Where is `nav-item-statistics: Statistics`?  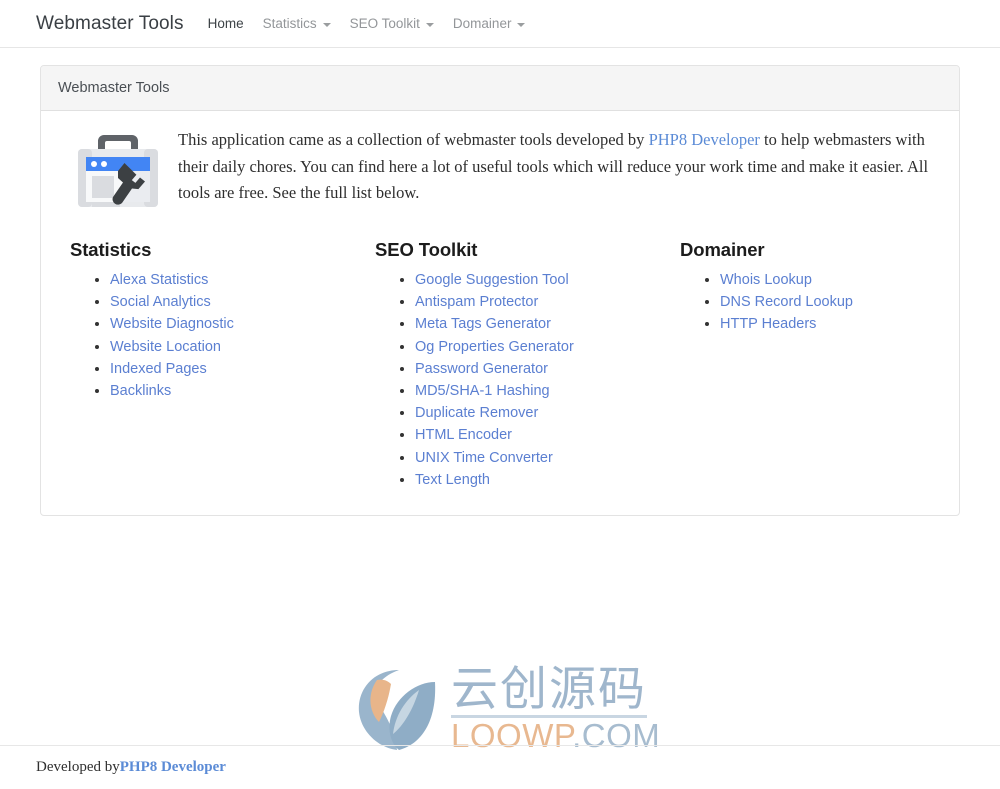
nav-item-statistics: Statistics is located at coordinates (297, 23).